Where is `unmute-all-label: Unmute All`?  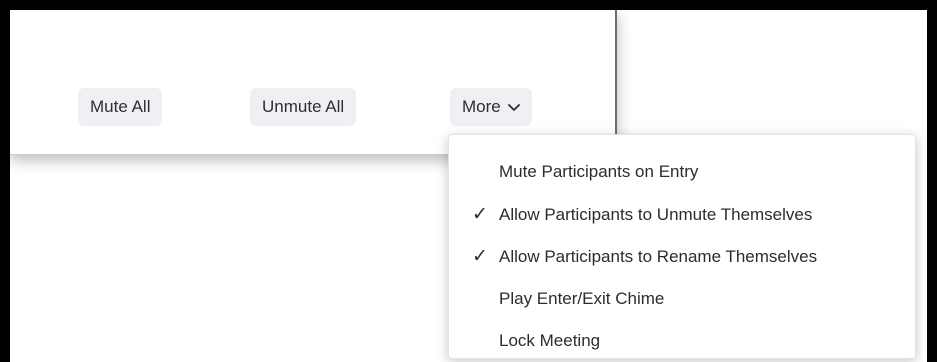 unmute-all-label: Unmute All is located at coordinates (303, 106).